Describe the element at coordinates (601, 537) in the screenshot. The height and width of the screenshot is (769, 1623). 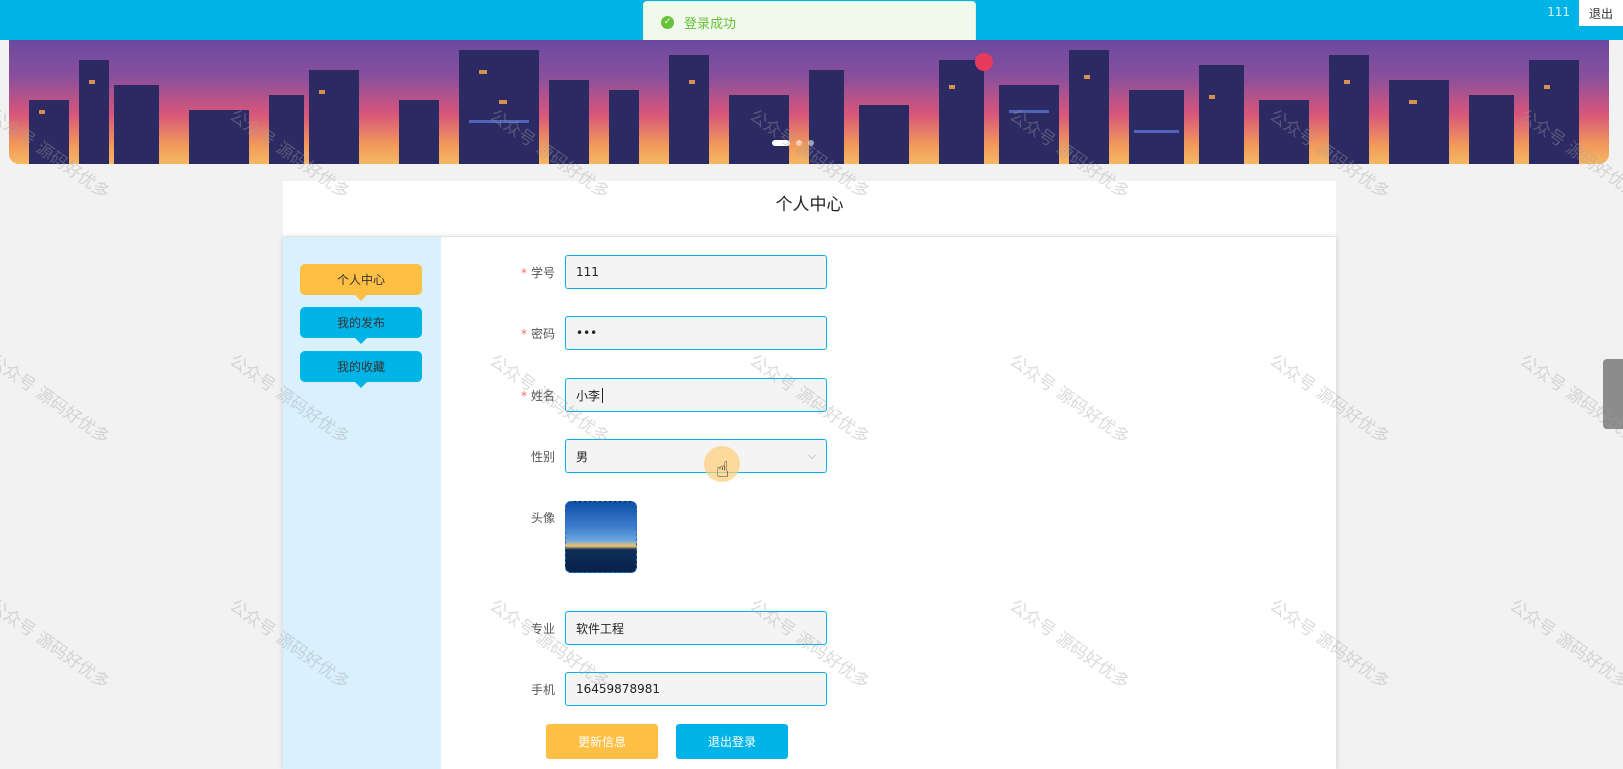
I see `avatar-upload` at that location.